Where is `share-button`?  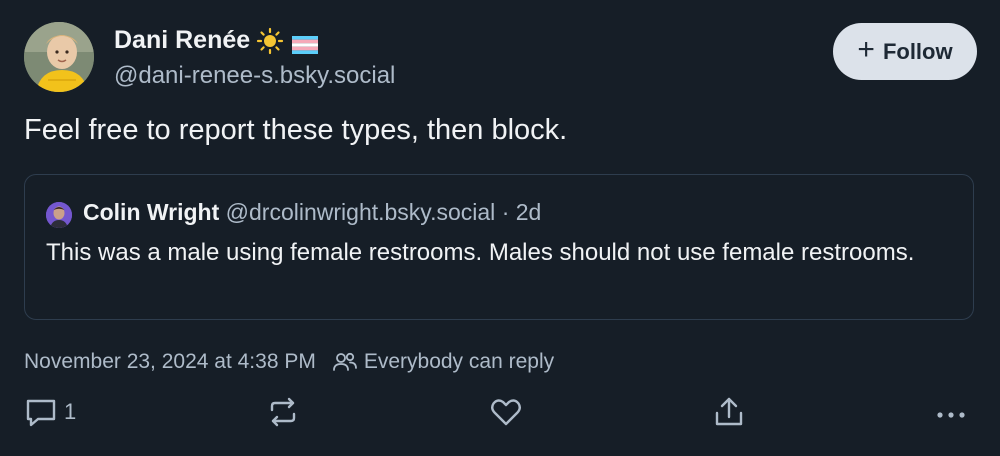 share-button is located at coordinates (729, 412).